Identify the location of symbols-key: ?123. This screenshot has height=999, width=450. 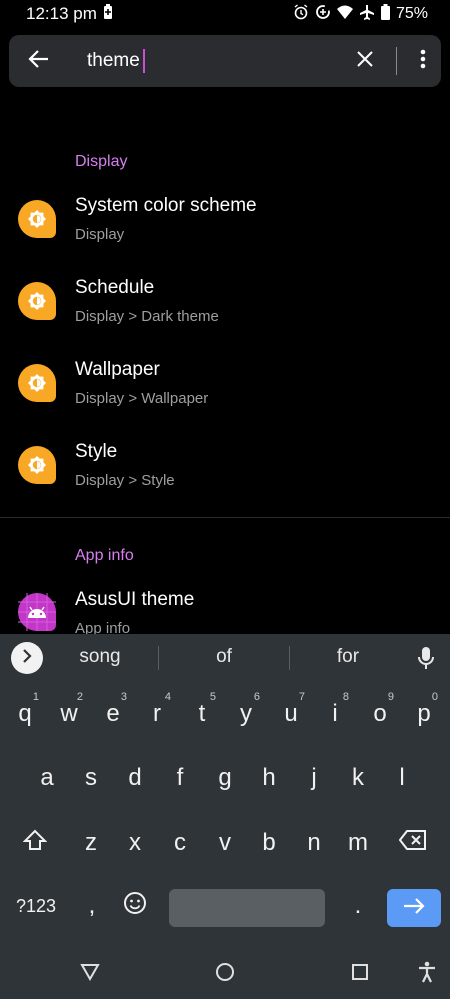
(36, 906).